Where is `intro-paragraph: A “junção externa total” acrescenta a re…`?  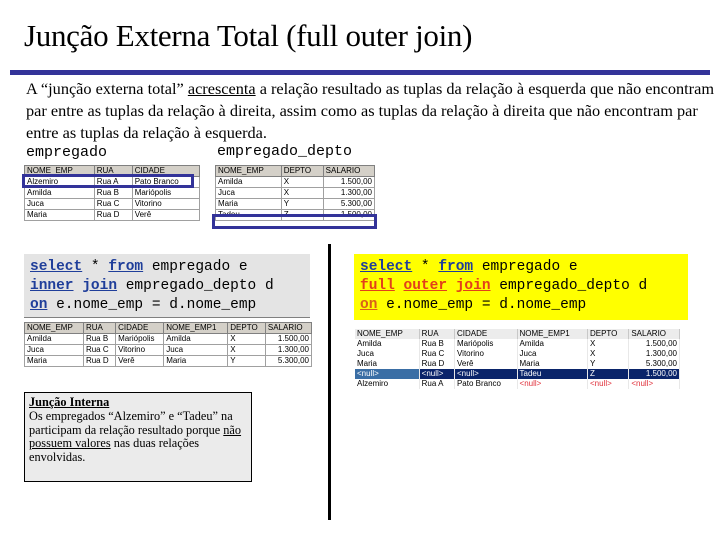 intro-paragraph: A “junção externa total” acrescenta a re… is located at coordinates (371, 111).